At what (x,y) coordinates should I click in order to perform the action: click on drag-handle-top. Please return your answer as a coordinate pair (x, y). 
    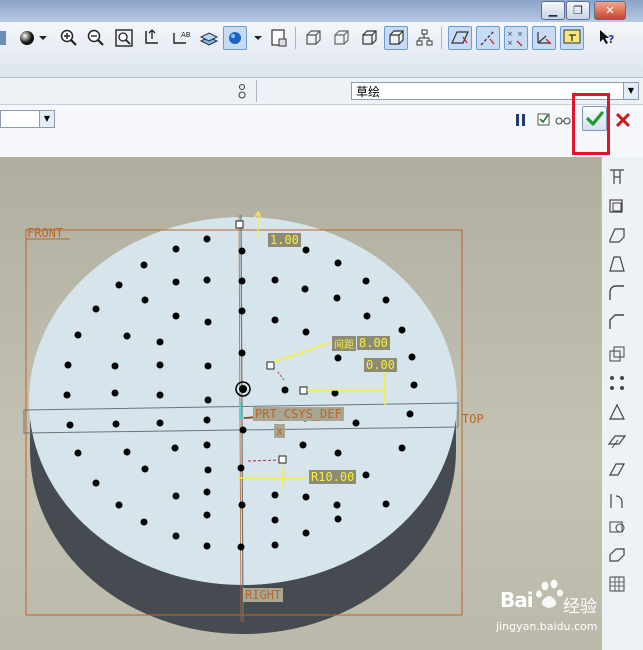
    Looking at the image, I should click on (239, 224).